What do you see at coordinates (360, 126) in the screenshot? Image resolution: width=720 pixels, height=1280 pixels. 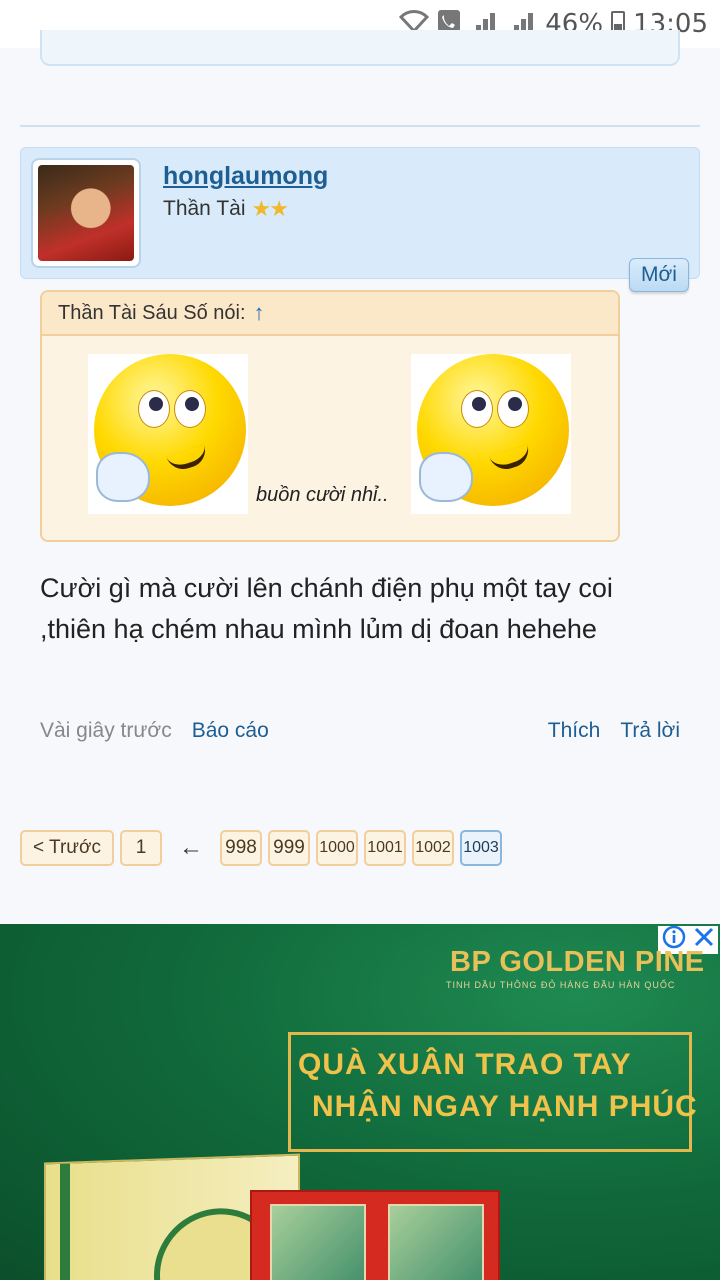 I see `post-divider` at bounding box center [360, 126].